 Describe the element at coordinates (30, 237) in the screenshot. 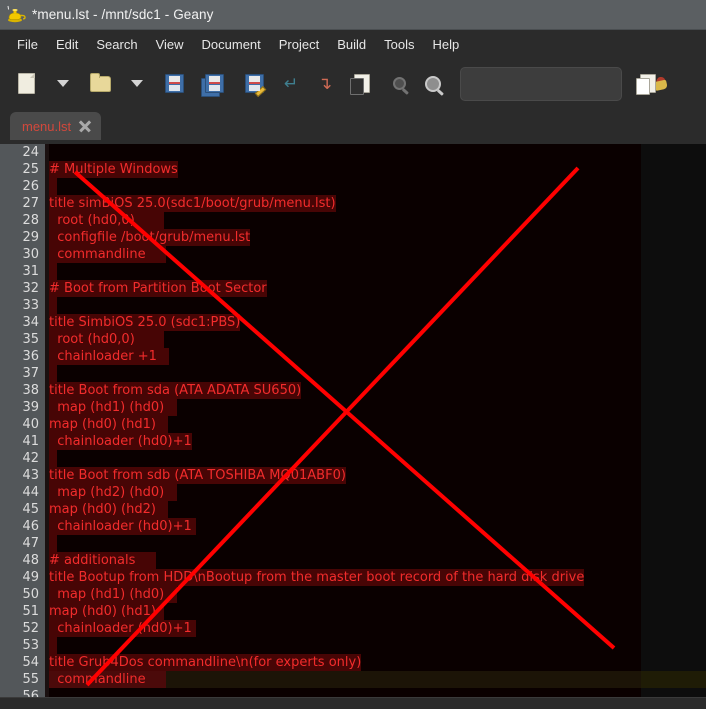

I see `line-number: 29` at that location.